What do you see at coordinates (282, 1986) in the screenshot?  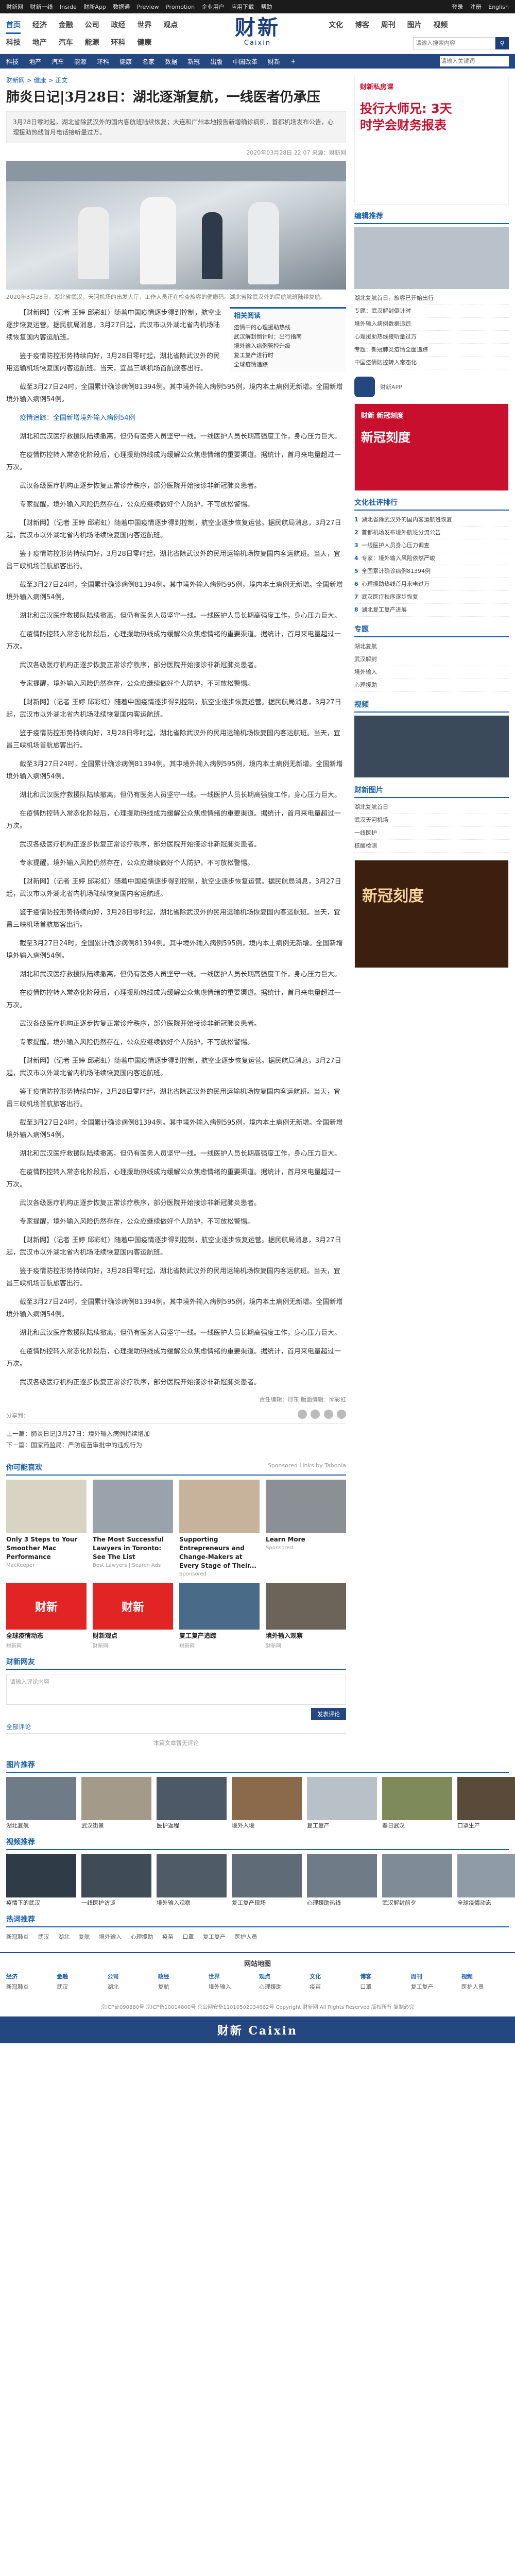 I see `site-map-link: 心理援助` at bounding box center [282, 1986].